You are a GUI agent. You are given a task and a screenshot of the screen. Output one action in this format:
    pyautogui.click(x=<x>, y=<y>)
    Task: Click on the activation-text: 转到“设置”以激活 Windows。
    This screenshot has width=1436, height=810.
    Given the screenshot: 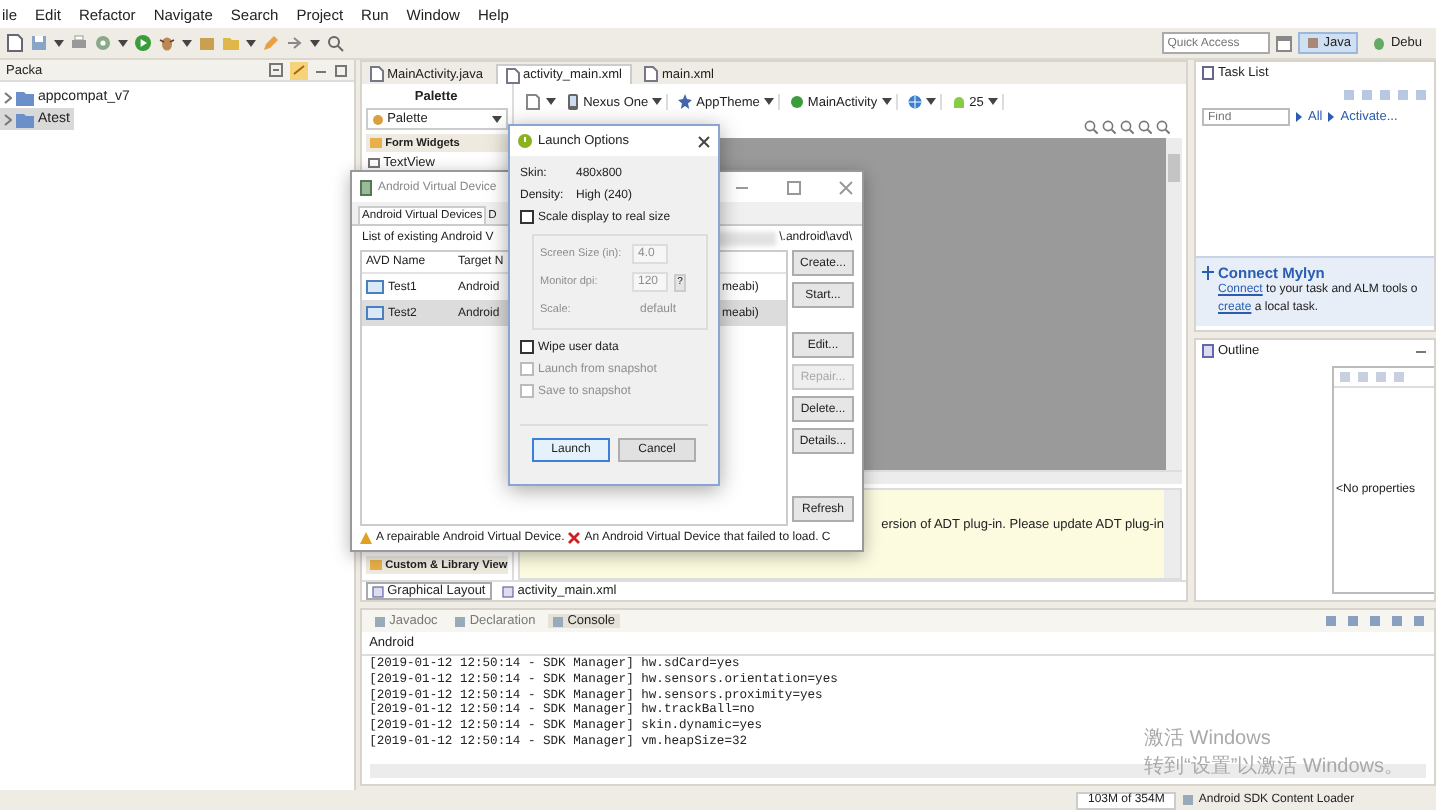 What is the action you would take?
    pyautogui.click(x=1274, y=766)
    